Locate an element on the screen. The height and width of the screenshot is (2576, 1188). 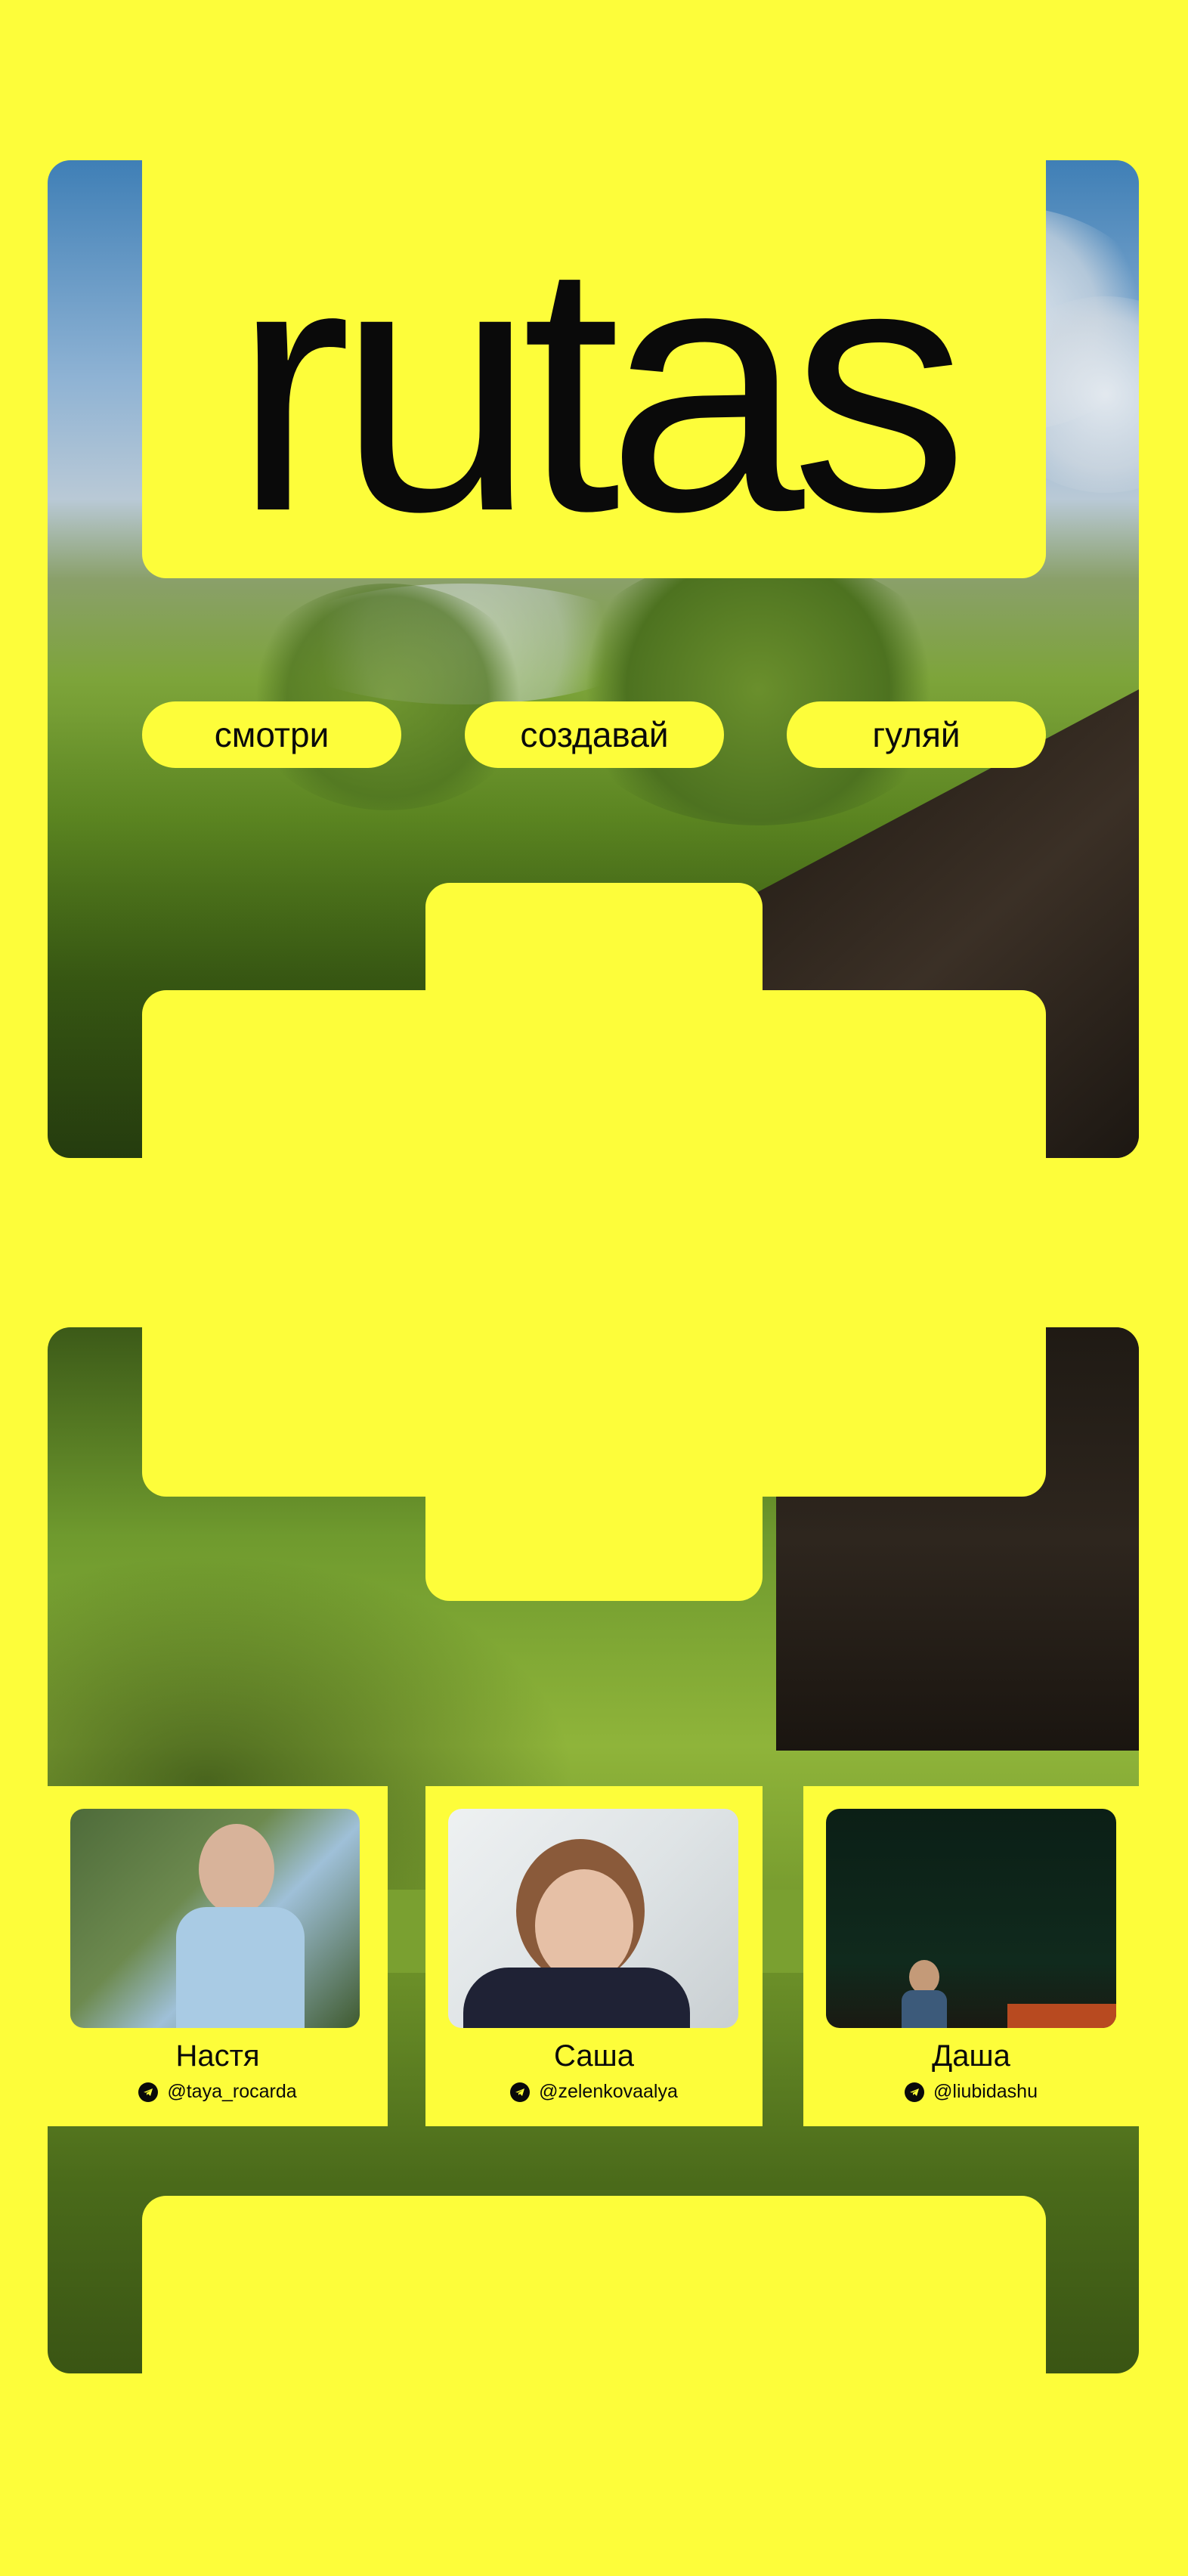
nav-watch-button: смотри is located at coordinates (272, 734).